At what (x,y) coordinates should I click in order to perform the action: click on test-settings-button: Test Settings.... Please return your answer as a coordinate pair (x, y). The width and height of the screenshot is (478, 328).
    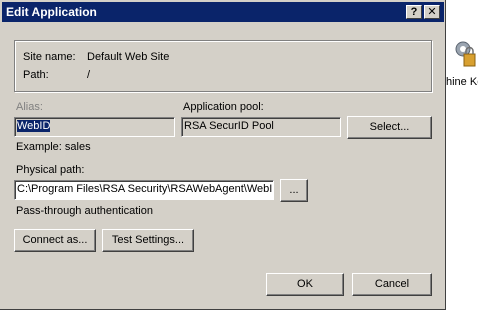
    Looking at the image, I should click on (148, 240).